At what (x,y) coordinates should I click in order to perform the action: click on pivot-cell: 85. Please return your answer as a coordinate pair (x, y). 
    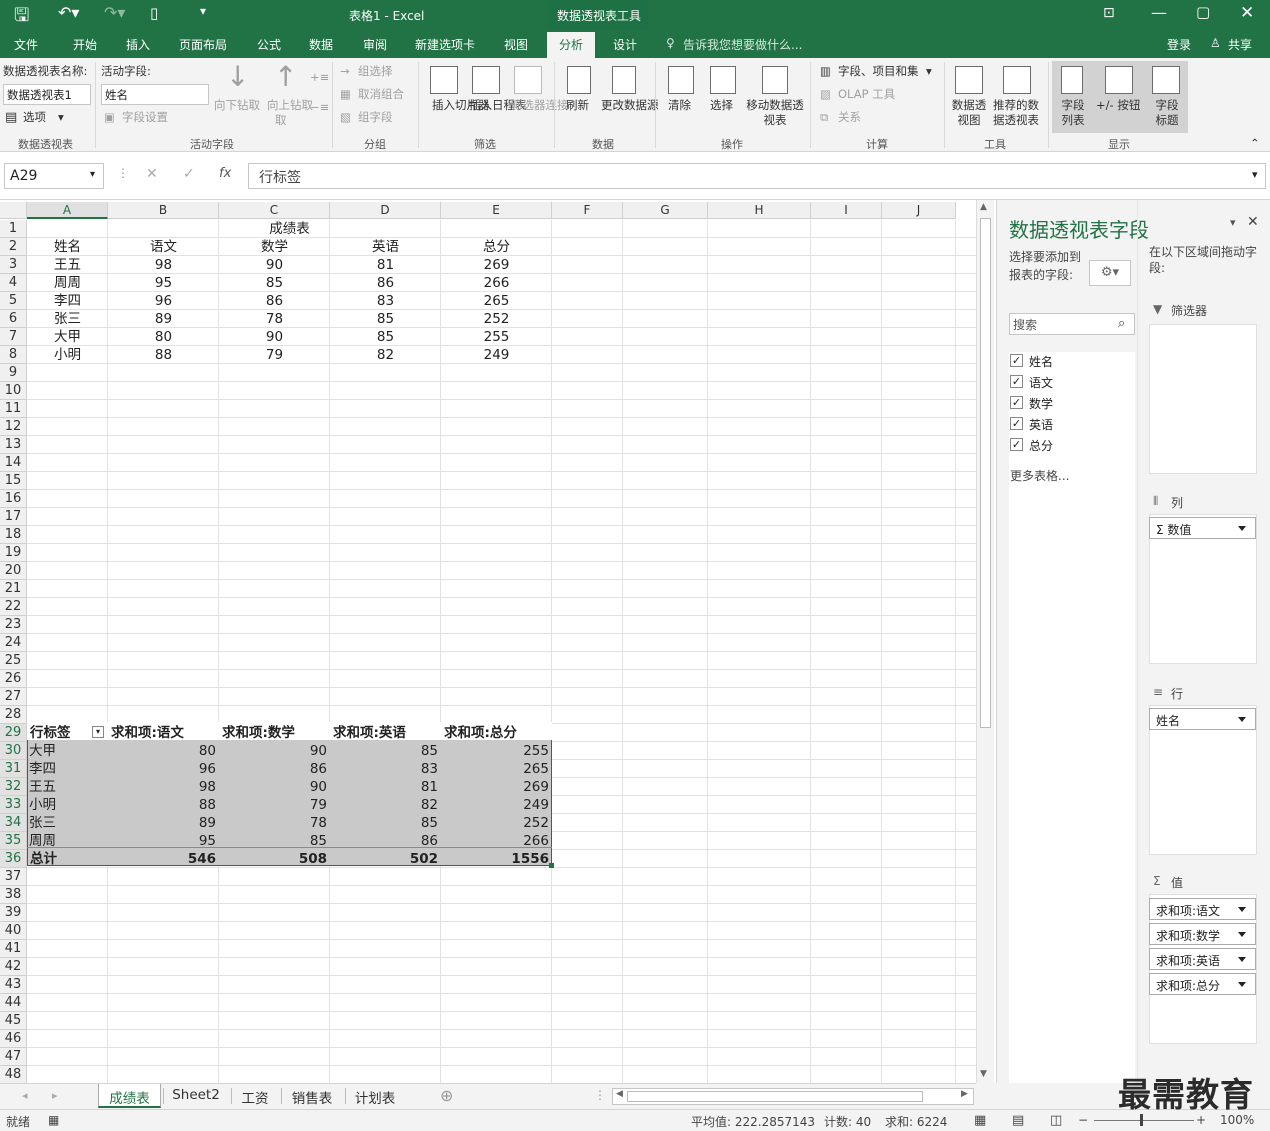
    Looking at the image, I should click on (384, 823).